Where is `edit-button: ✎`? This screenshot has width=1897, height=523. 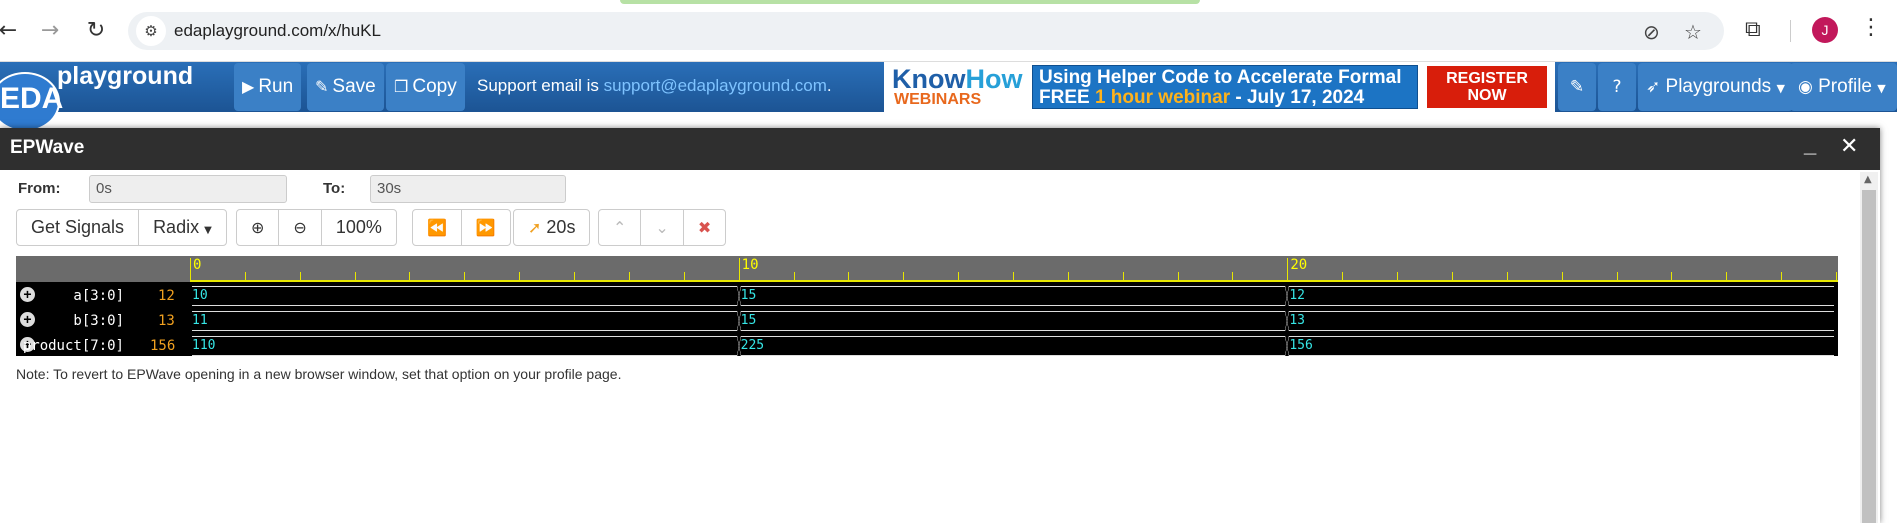 edit-button: ✎ is located at coordinates (1577, 87).